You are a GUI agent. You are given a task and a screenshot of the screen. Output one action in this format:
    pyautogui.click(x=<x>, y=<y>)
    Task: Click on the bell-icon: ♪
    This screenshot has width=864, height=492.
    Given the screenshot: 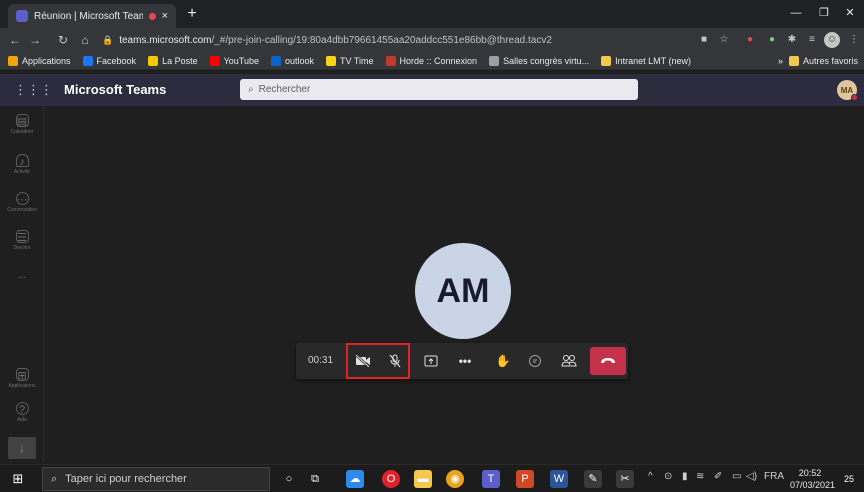 What is the action you would take?
    pyautogui.click(x=22, y=161)
    